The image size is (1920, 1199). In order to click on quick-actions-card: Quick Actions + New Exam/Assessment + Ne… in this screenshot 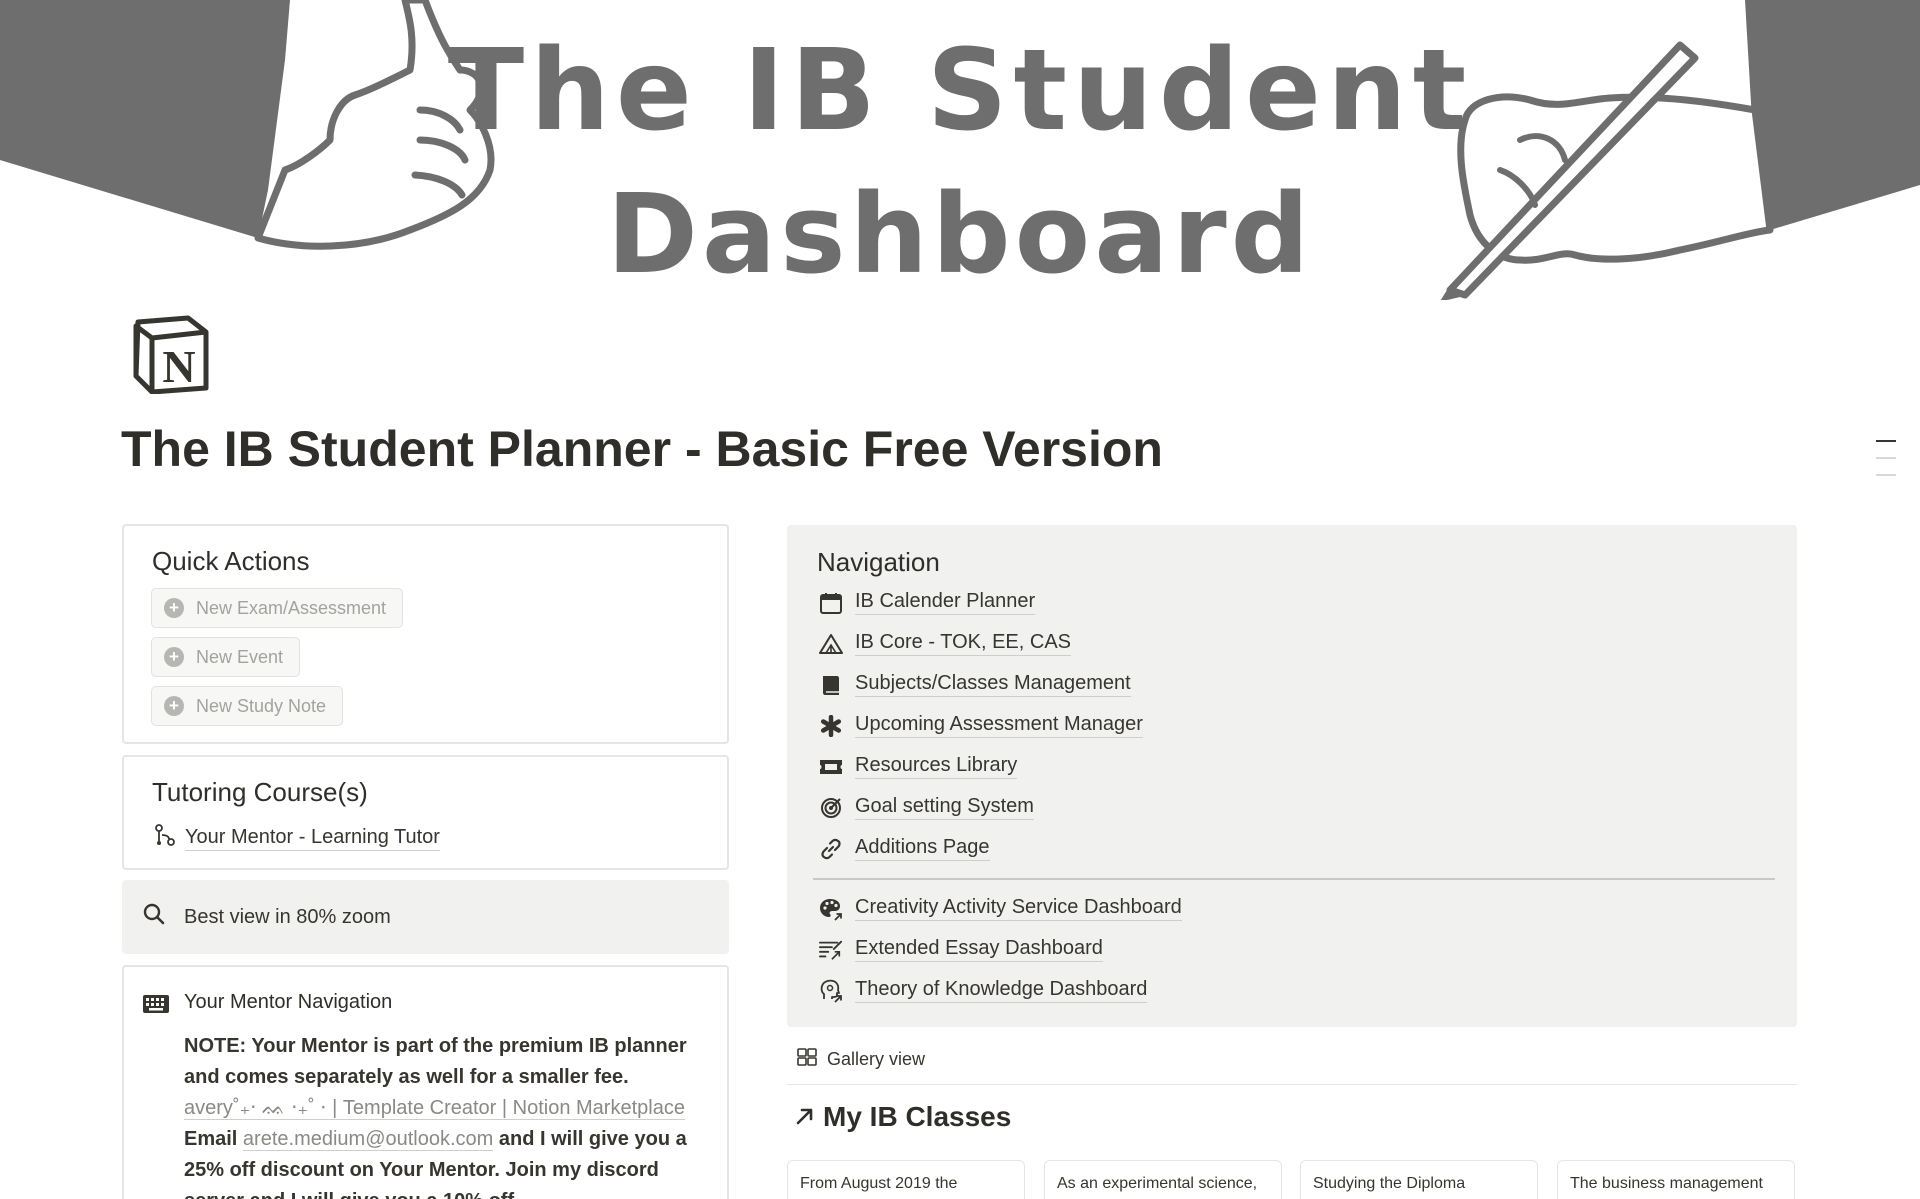, I will do `click(425, 634)`.